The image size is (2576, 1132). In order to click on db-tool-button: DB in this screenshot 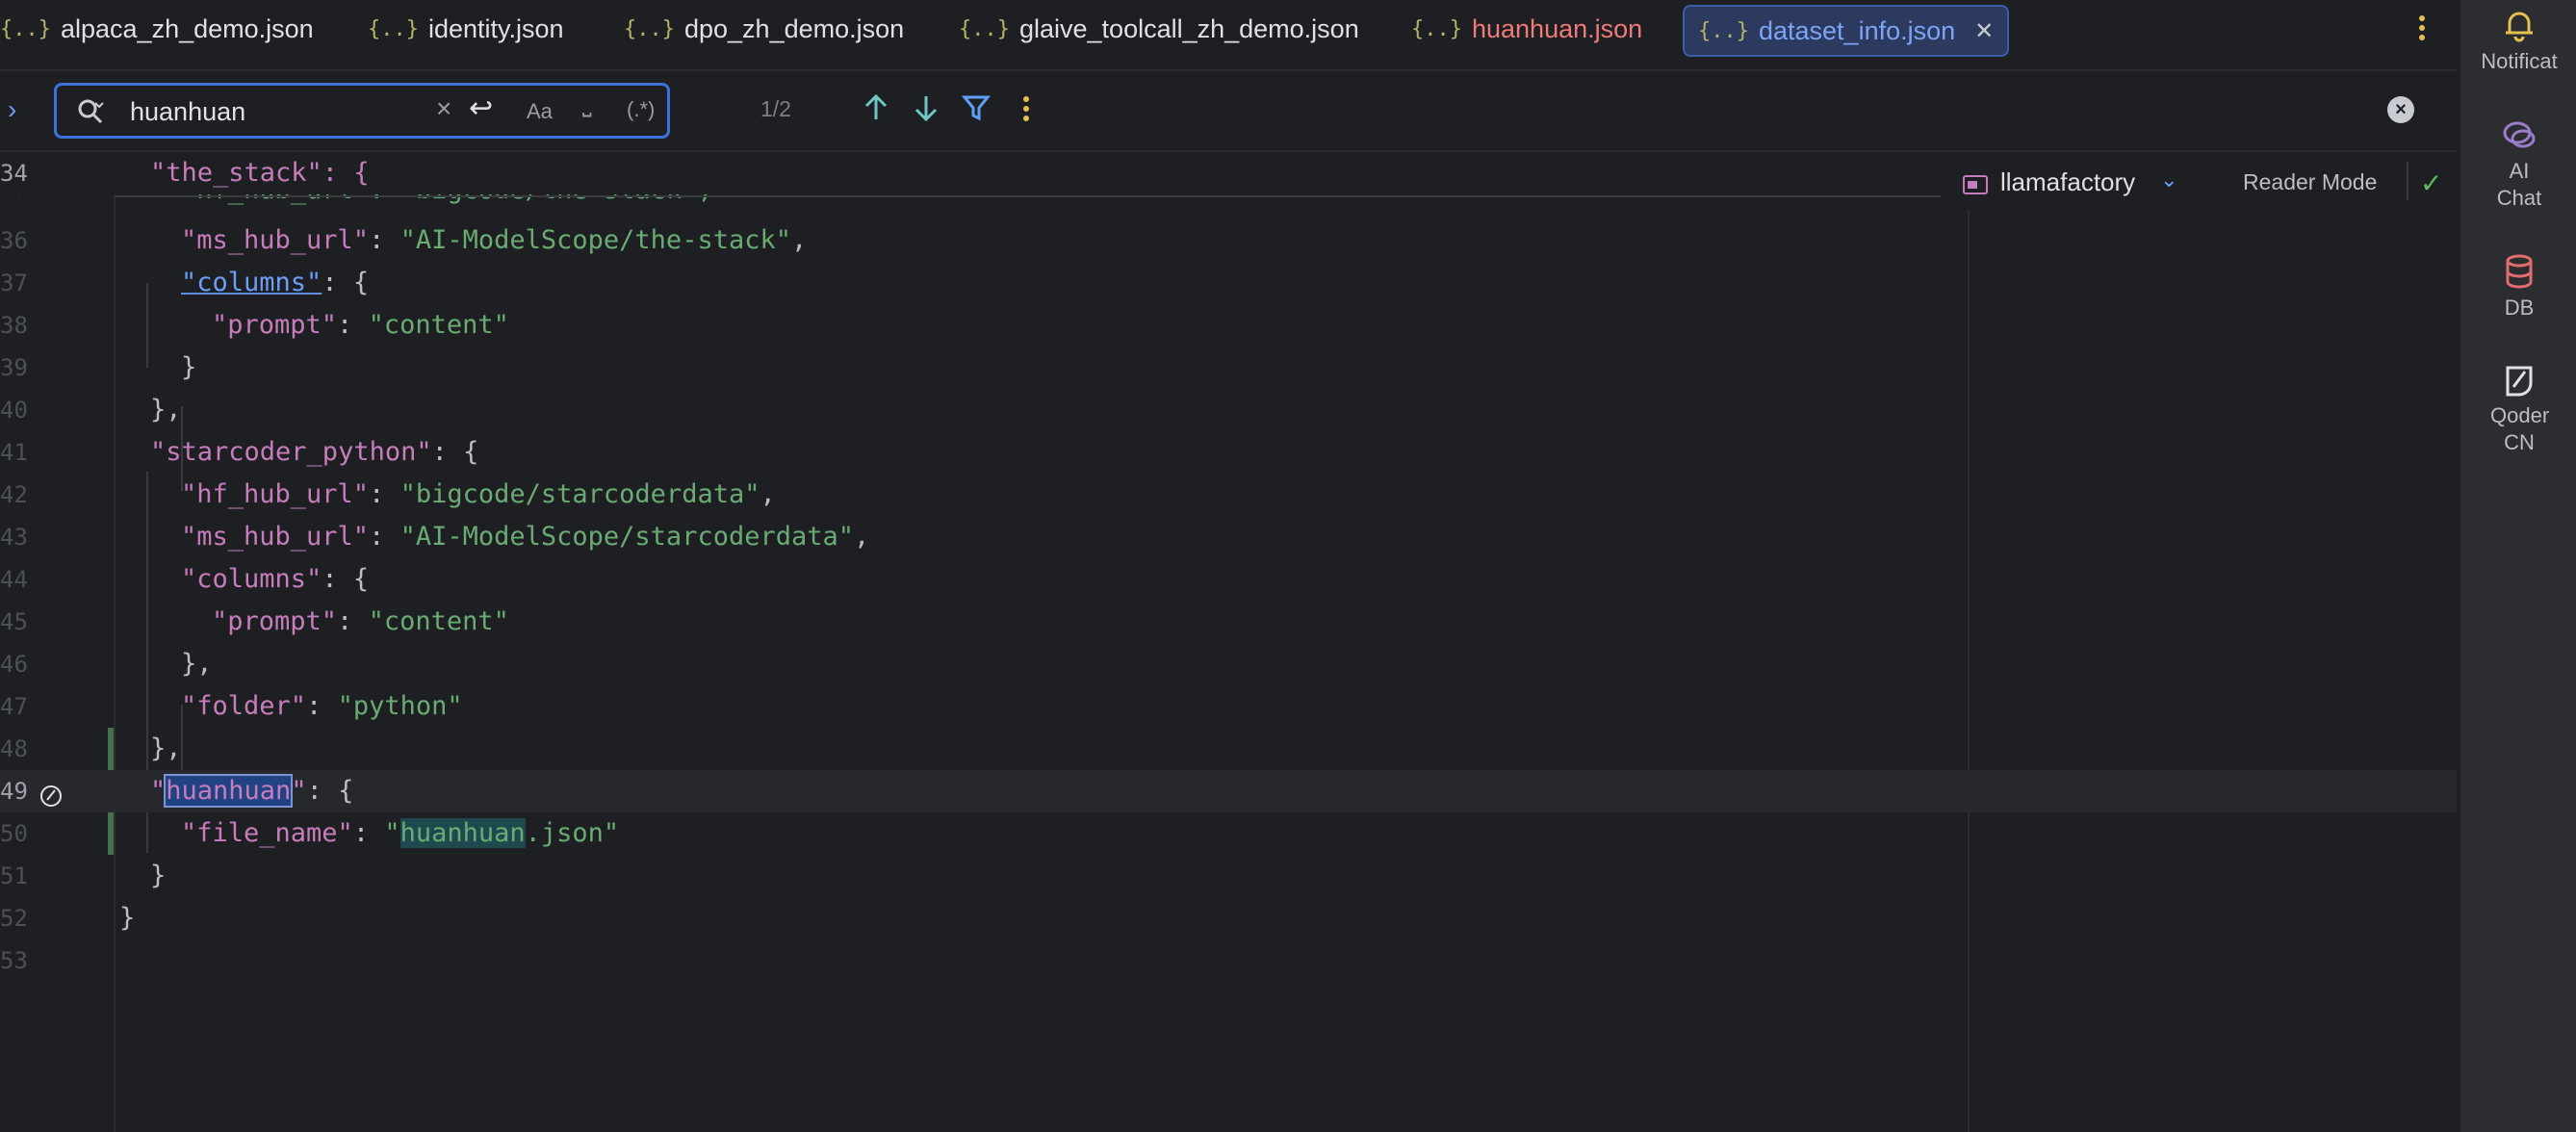, I will do `click(2518, 287)`.